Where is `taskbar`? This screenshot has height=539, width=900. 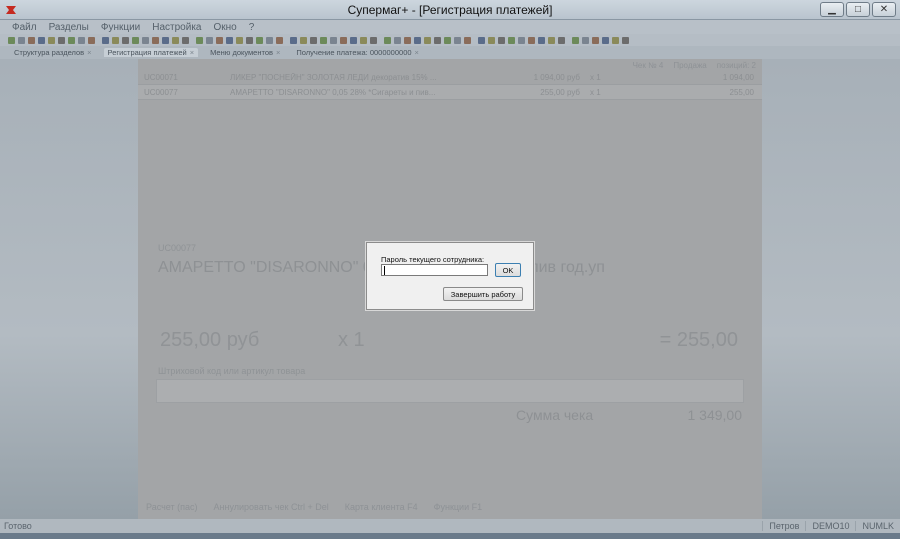 taskbar is located at coordinates (450, 536).